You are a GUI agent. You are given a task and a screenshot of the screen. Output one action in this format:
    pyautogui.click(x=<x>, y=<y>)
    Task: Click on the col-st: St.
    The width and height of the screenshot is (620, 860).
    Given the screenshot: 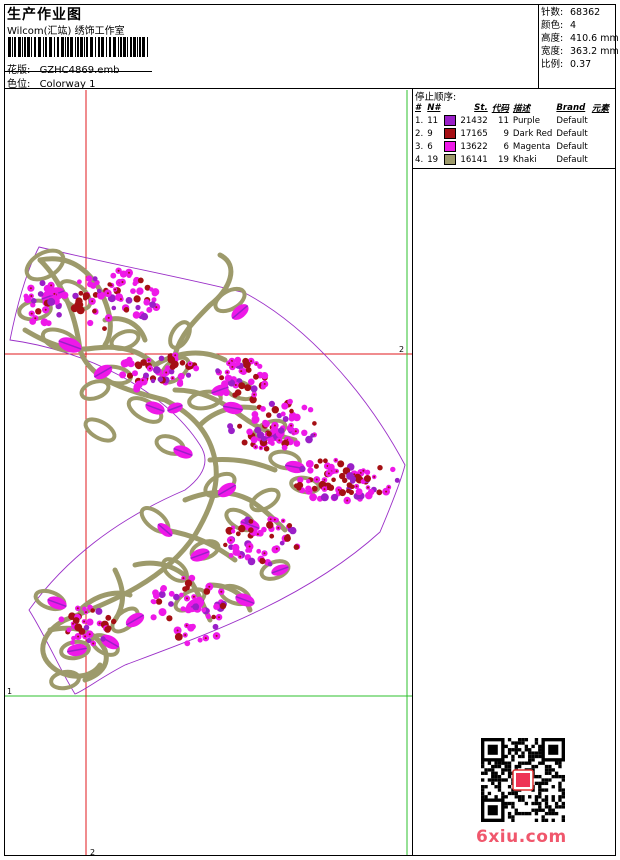 What is the action you would take?
    pyautogui.click(x=481, y=107)
    